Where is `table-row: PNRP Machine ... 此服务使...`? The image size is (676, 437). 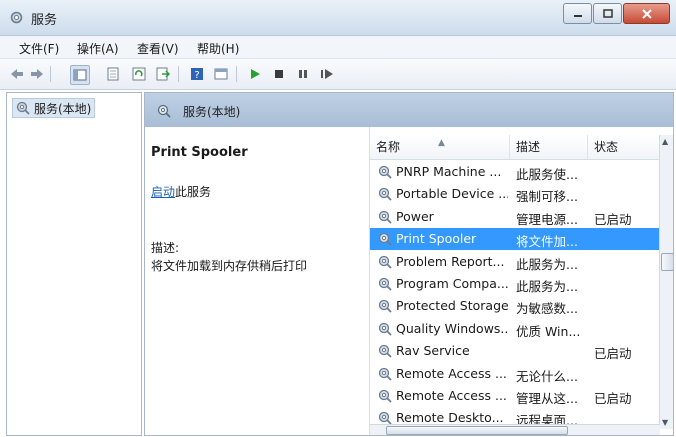
table-row: PNRP Machine ... 此服务使... is located at coordinates (515, 172).